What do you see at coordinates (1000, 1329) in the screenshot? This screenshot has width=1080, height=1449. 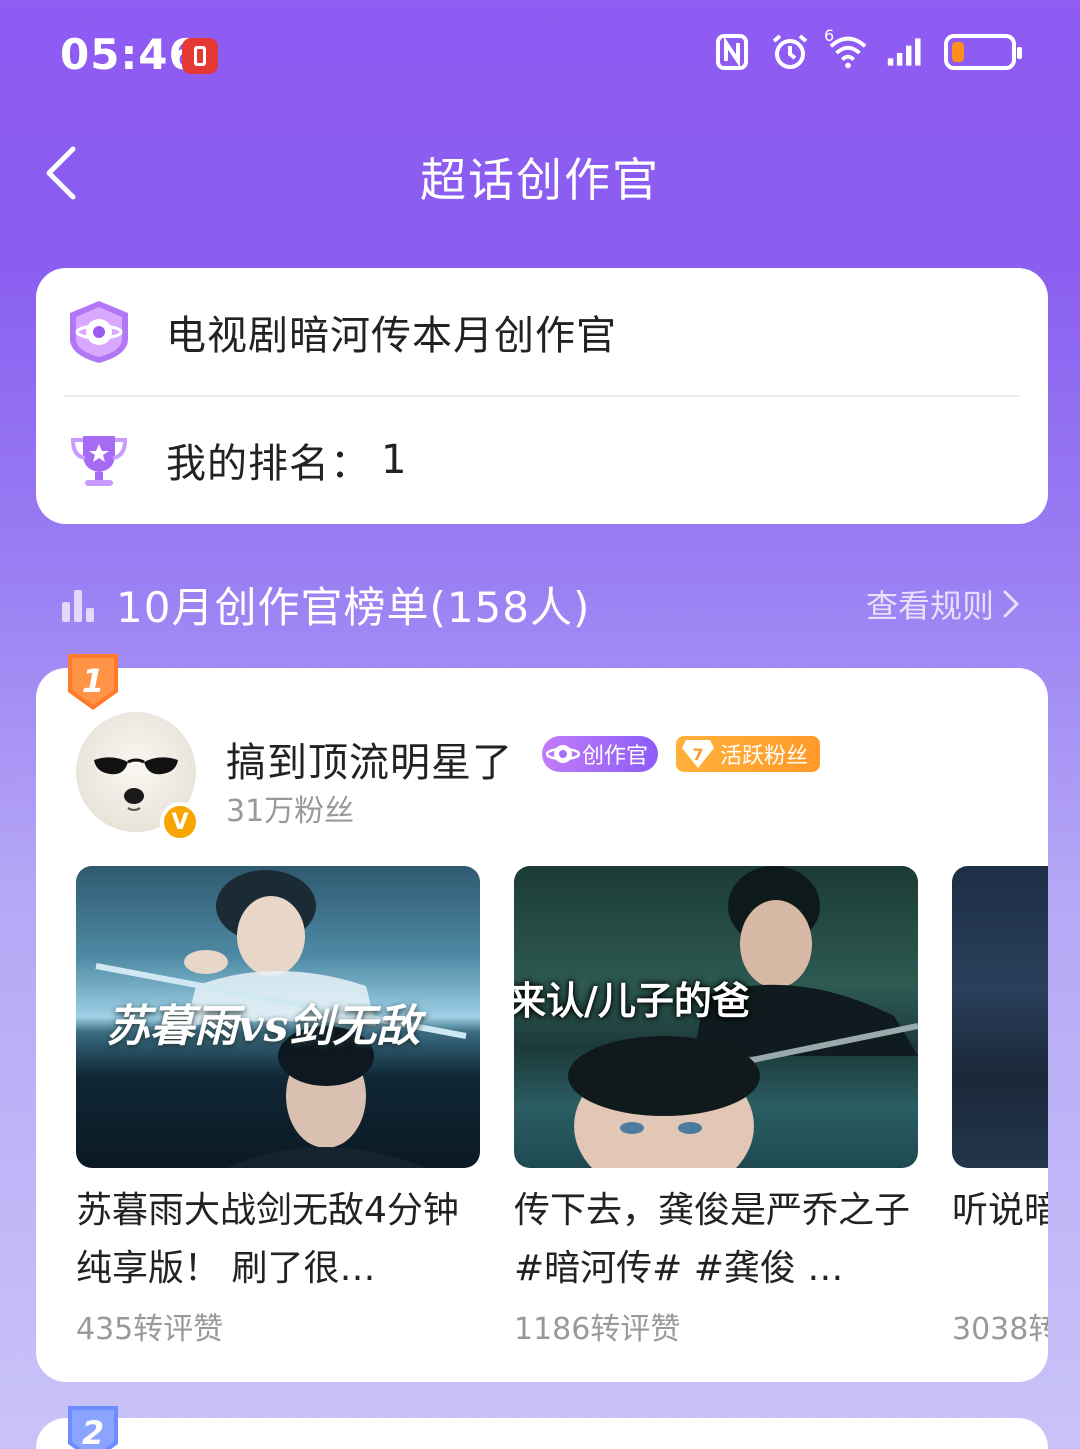 I see `post-stats: 3038转` at bounding box center [1000, 1329].